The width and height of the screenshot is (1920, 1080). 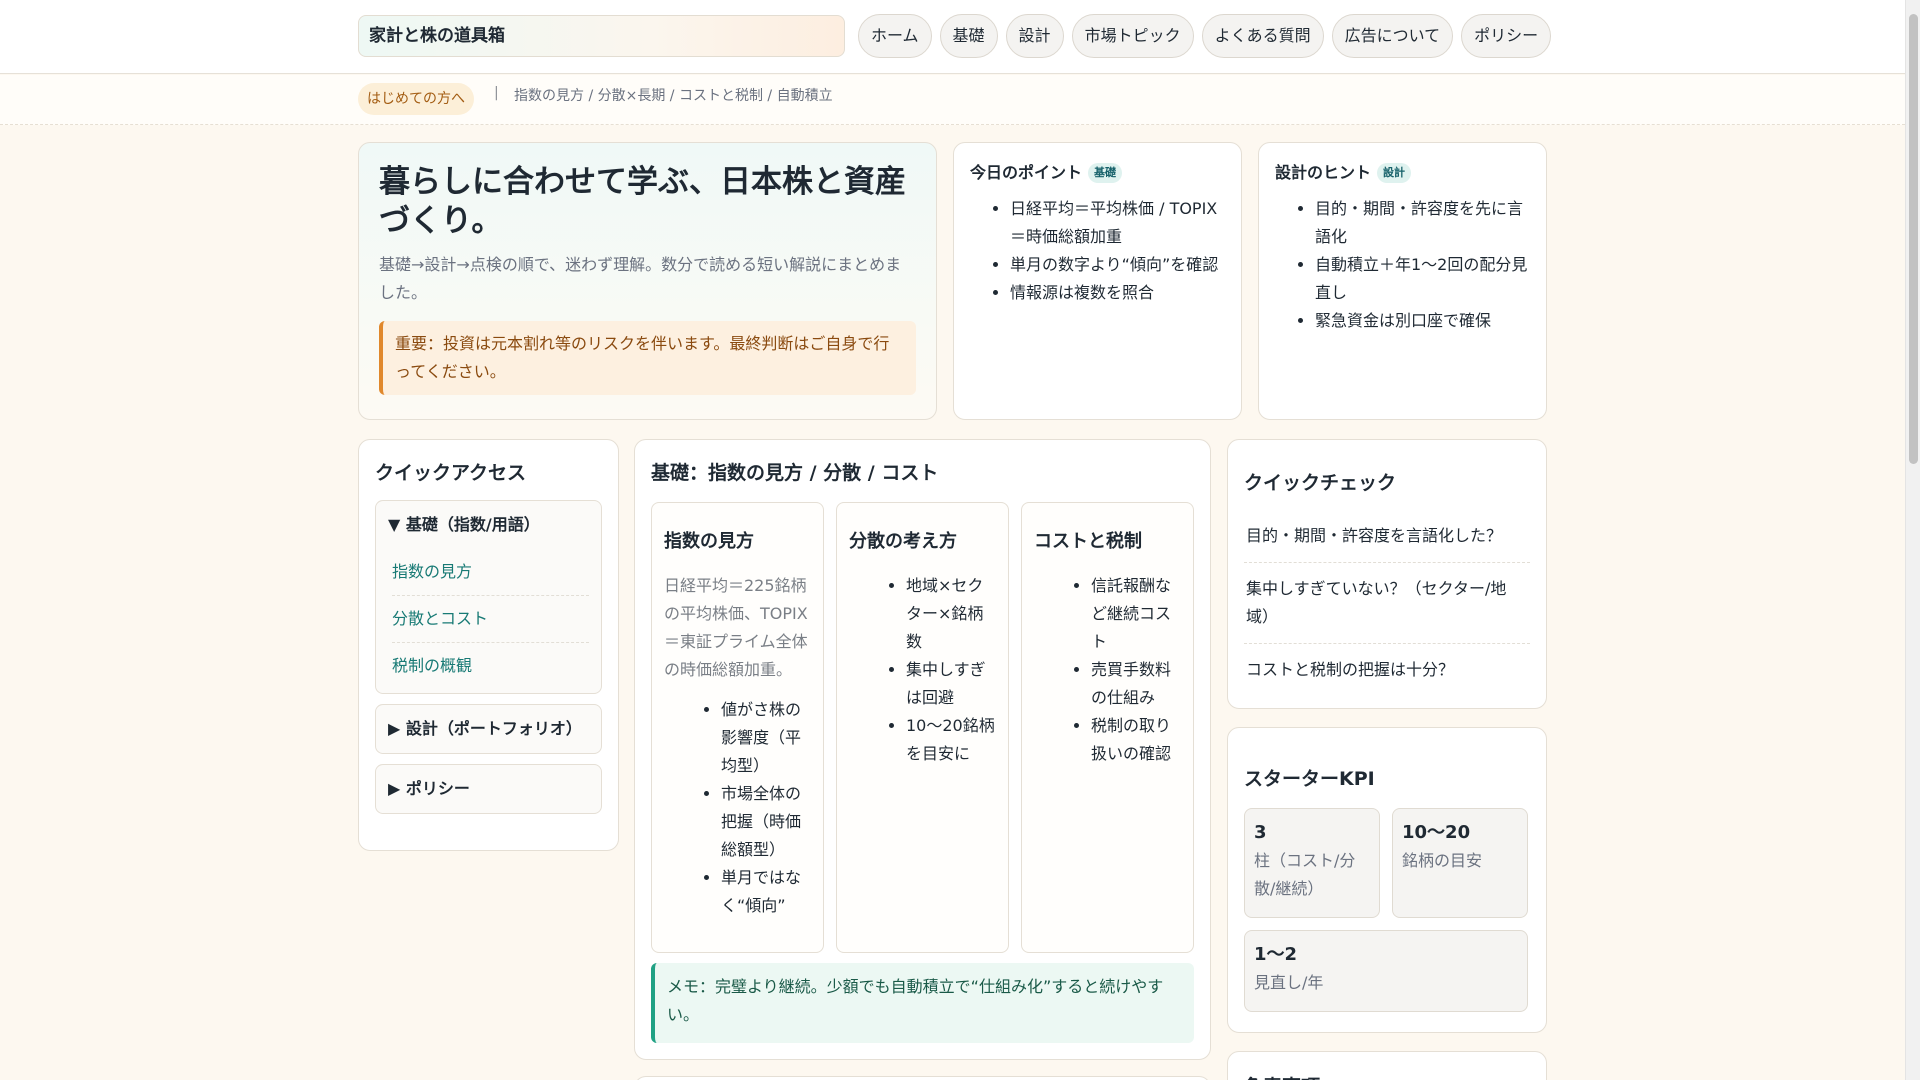 I want to click on kpi-value: 3, so click(x=1260, y=832).